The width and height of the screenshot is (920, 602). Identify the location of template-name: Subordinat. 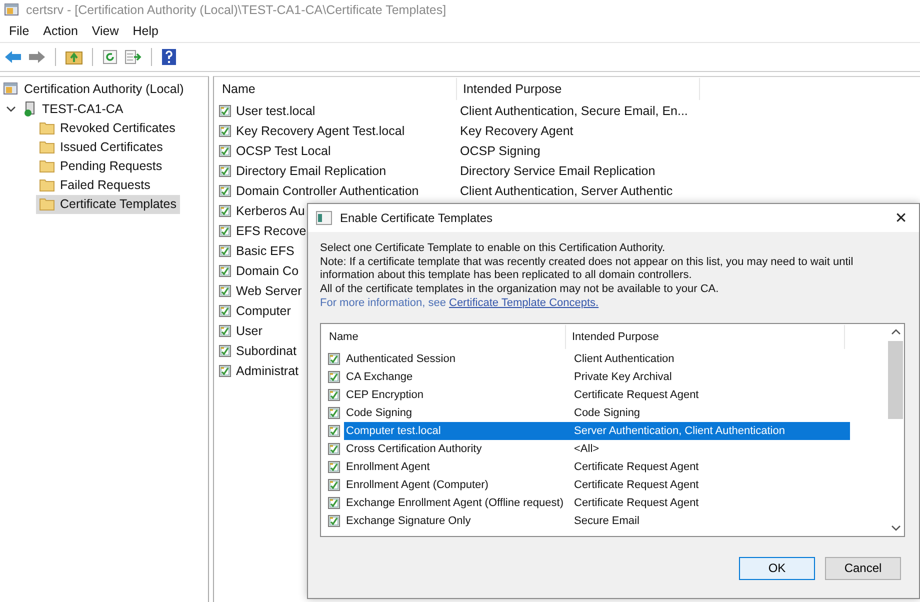
(266, 351).